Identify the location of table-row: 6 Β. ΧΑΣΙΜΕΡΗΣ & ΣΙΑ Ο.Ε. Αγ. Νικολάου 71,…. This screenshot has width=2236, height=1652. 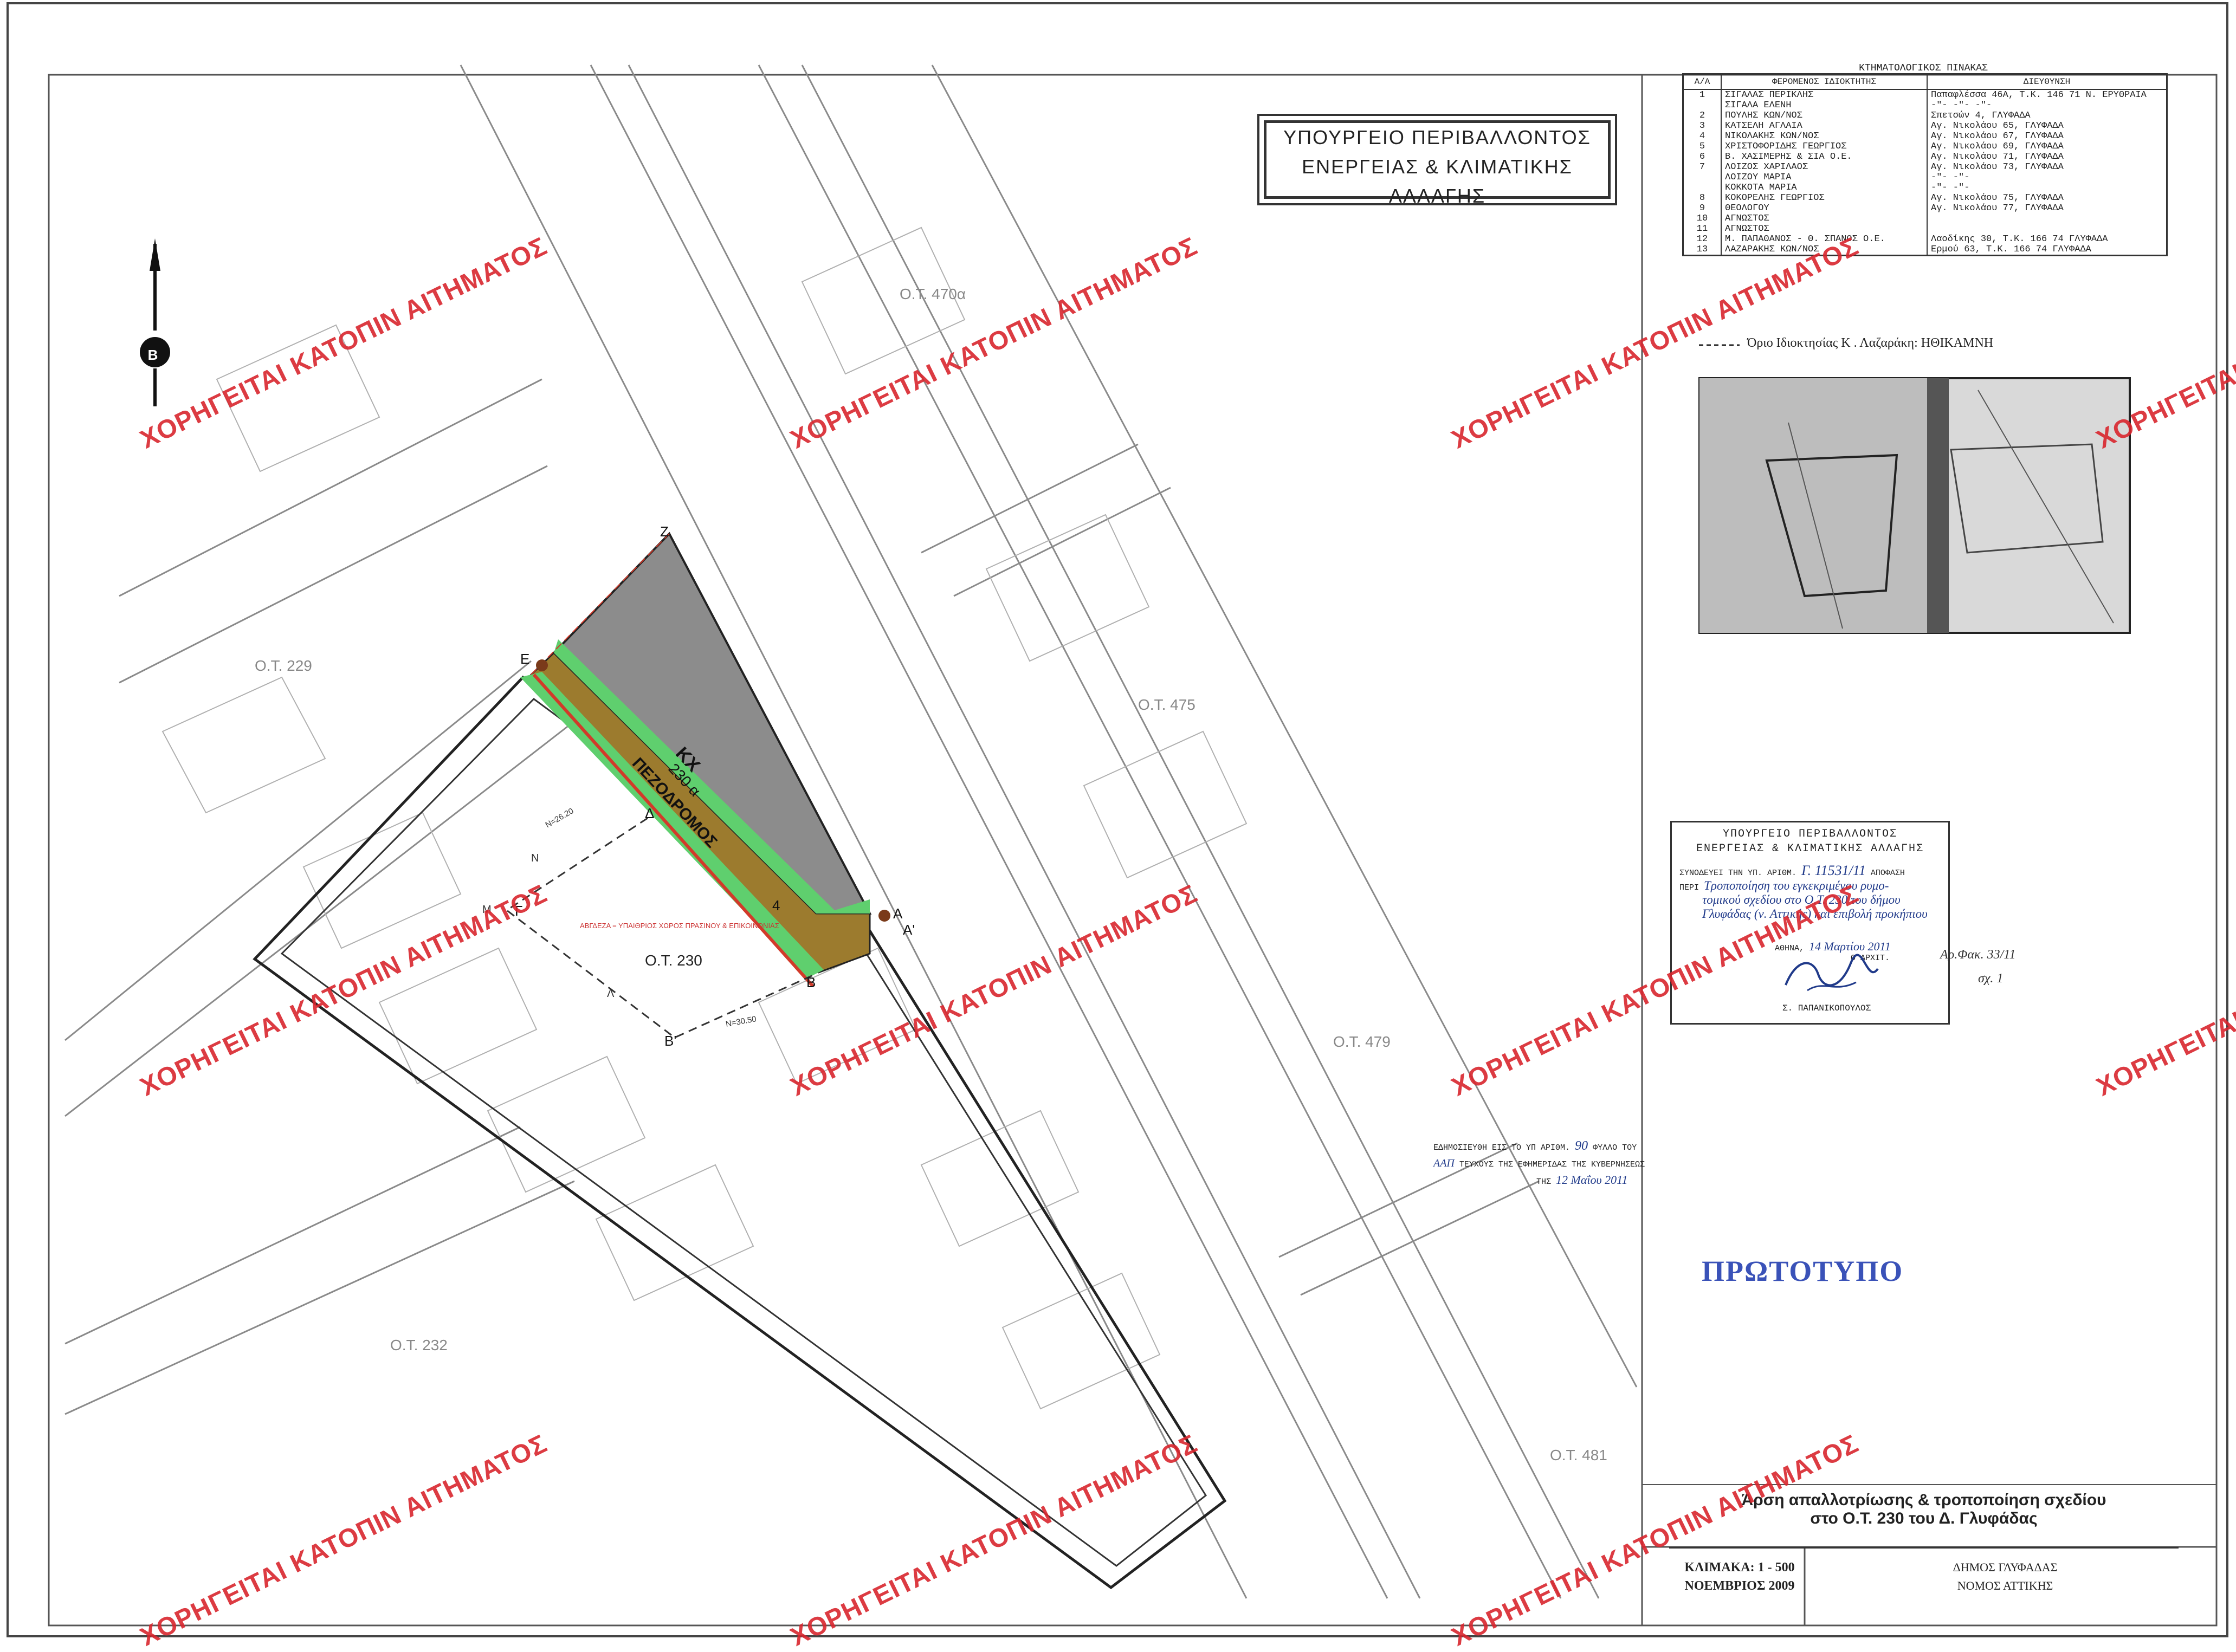
(1925, 157).